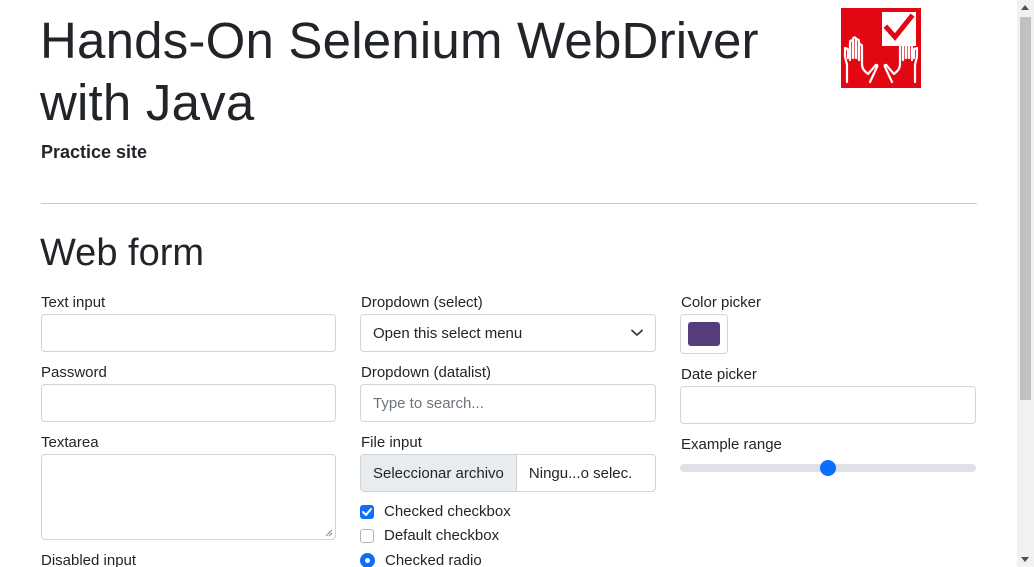 The width and height of the screenshot is (1034, 567). Describe the element at coordinates (509, 203) in the screenshot. I see `header-divider` at that location.